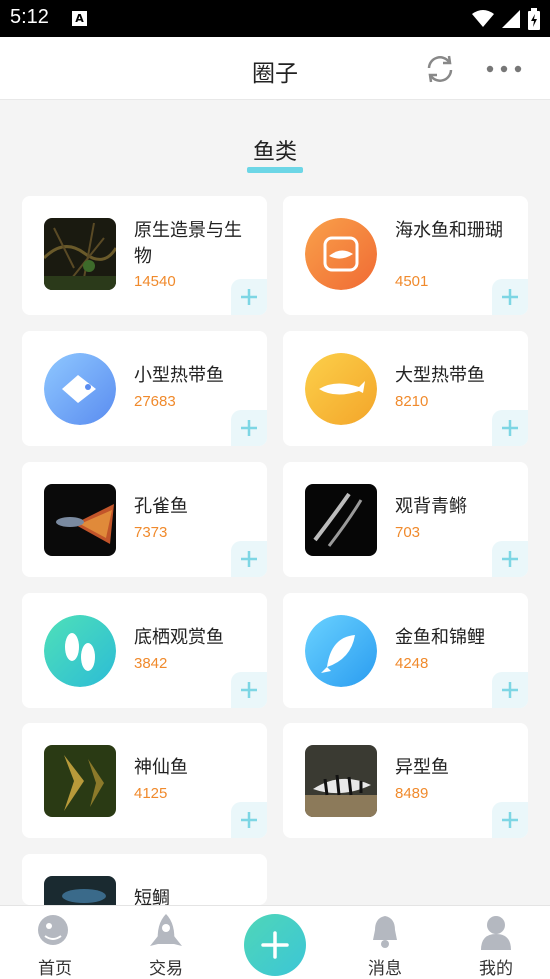  Describe the element at coordinates (155, 281) in the screenshot. I see `category-count: 14540` at that location.